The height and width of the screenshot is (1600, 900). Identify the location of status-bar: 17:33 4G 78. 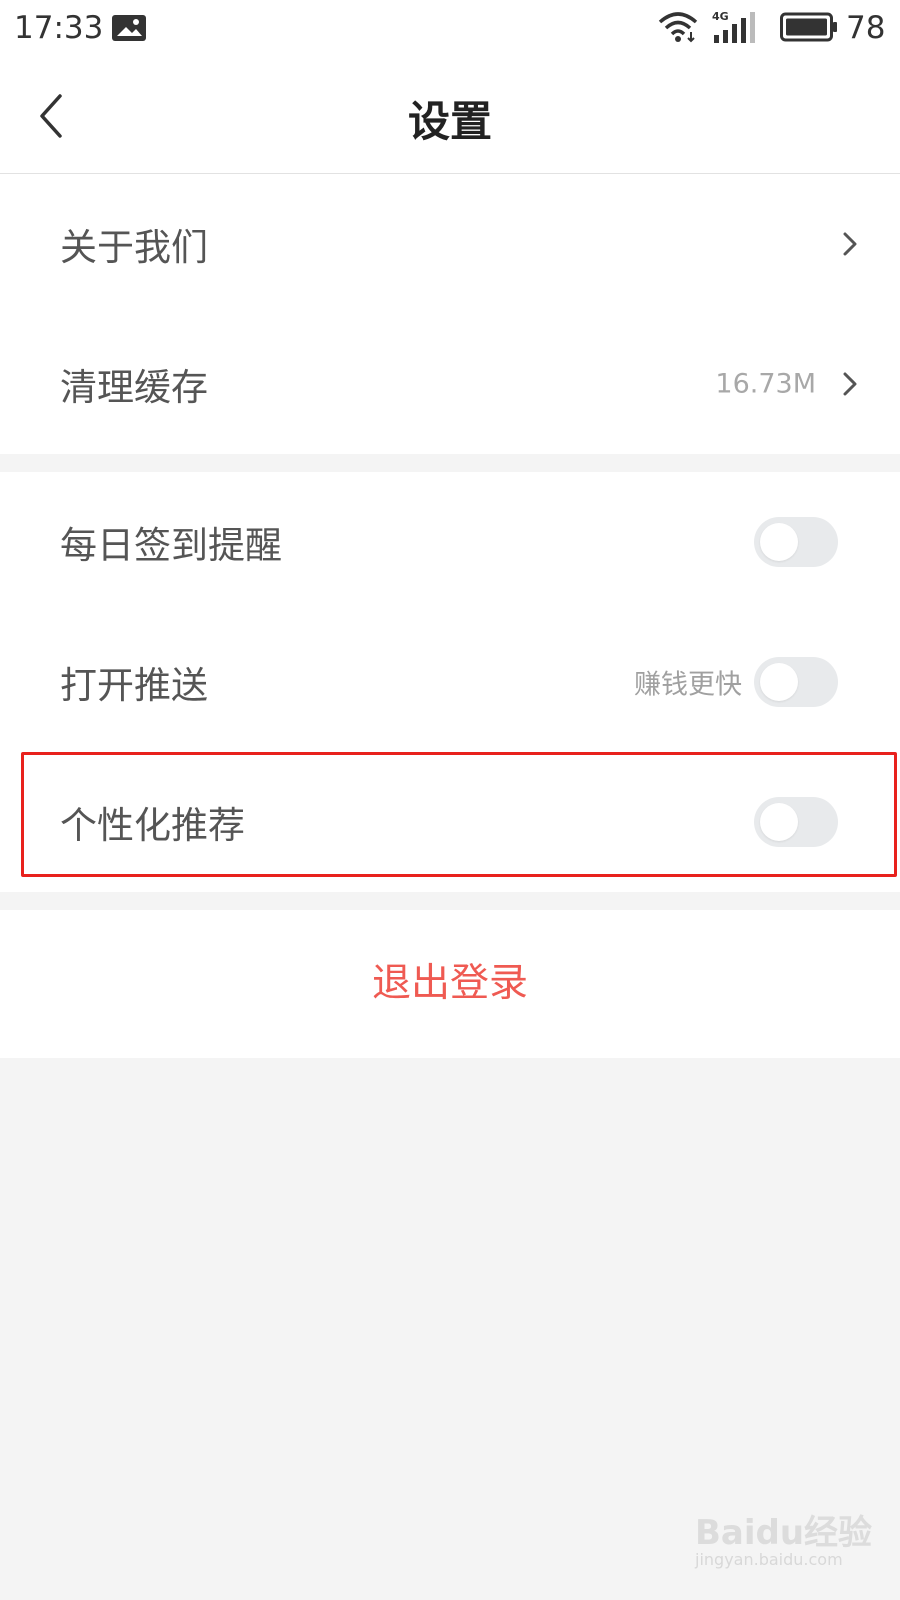
(450, 29).